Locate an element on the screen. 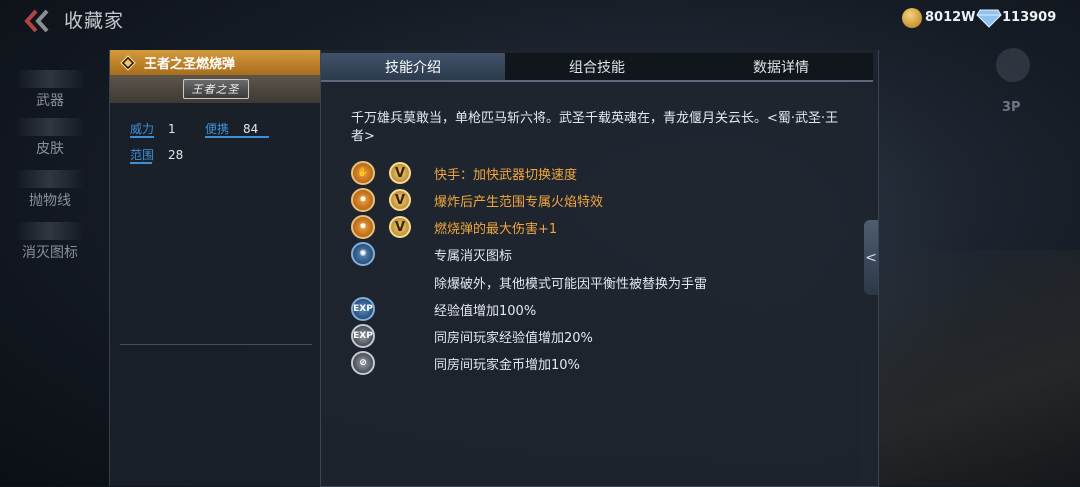  page-title: 收藏家 is located at coordinates (94, 21).